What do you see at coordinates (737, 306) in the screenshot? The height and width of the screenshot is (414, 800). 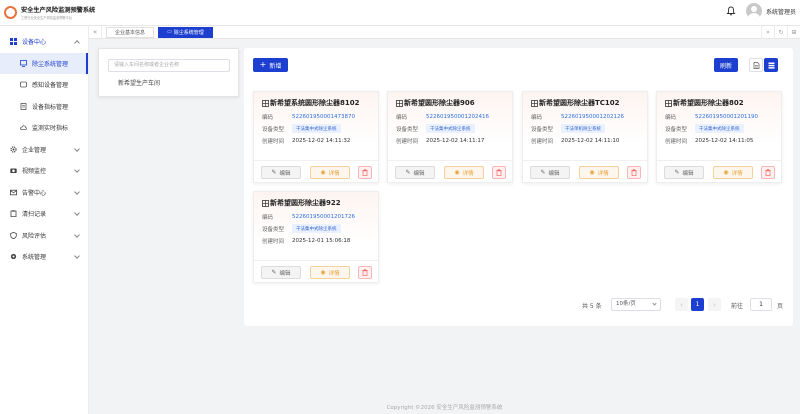 I see `goto-label: 前往` at bounding box center [737, 306].